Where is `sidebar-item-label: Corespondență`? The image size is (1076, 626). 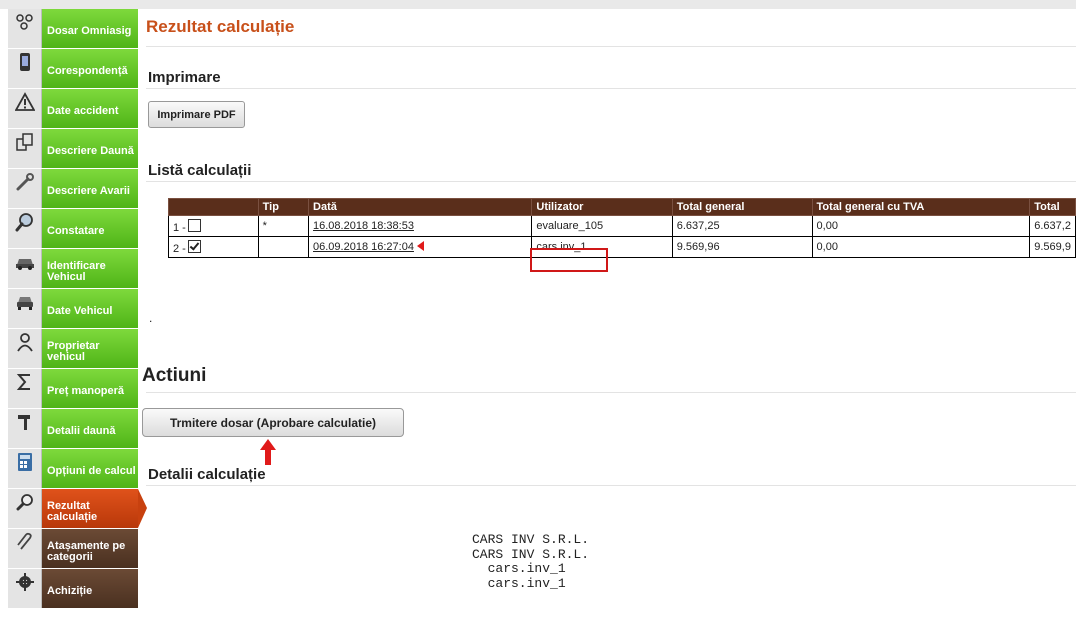 sidebar-item-label: Corespondență is located at coordinates (90, 68).